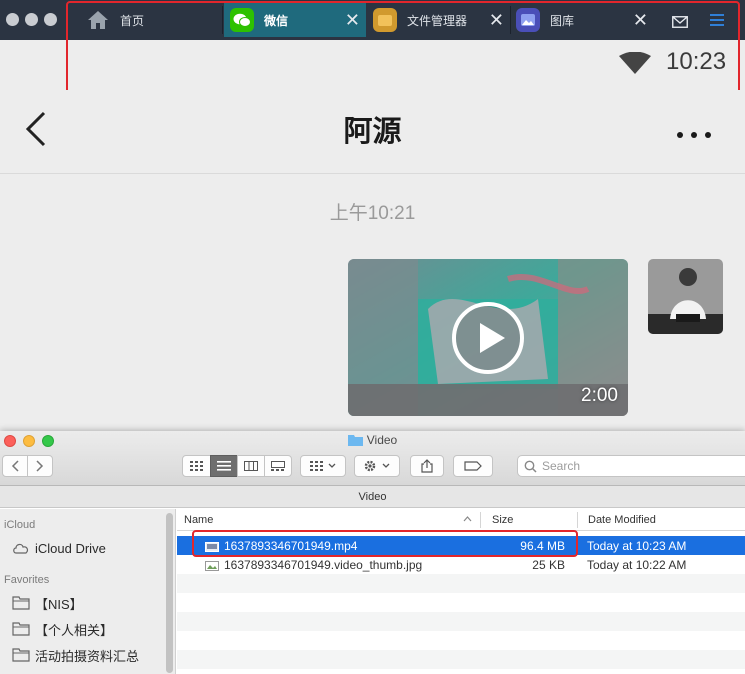 The height and width of the screenshot is (674, 745). I want to click on image-file-icon, so click(212, 565).